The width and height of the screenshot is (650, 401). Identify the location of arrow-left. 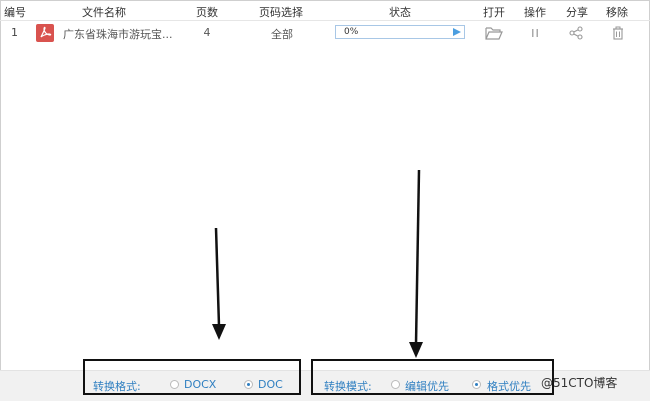
(217, 277).